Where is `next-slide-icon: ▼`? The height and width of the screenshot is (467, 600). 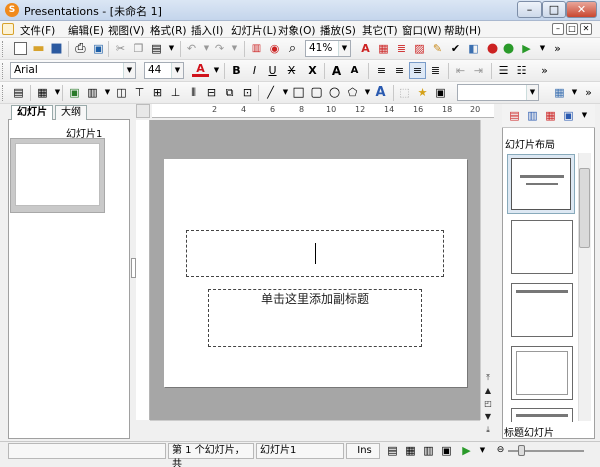
next-slide-icon: ▼ is located at coordinates (488, 417).